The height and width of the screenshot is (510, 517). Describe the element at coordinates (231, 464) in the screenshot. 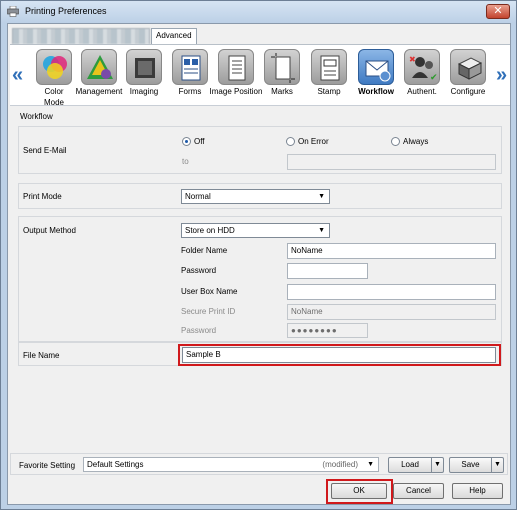

I see `favorite-setting-select: Default Settings (modified) ▼` at that location.